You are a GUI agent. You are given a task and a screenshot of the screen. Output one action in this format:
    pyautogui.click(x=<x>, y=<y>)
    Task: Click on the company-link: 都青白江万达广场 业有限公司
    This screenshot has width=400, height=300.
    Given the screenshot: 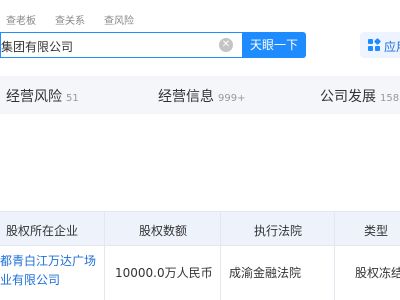 What is the action you would take?
    pyautogui.click(x=52, y=271)
    